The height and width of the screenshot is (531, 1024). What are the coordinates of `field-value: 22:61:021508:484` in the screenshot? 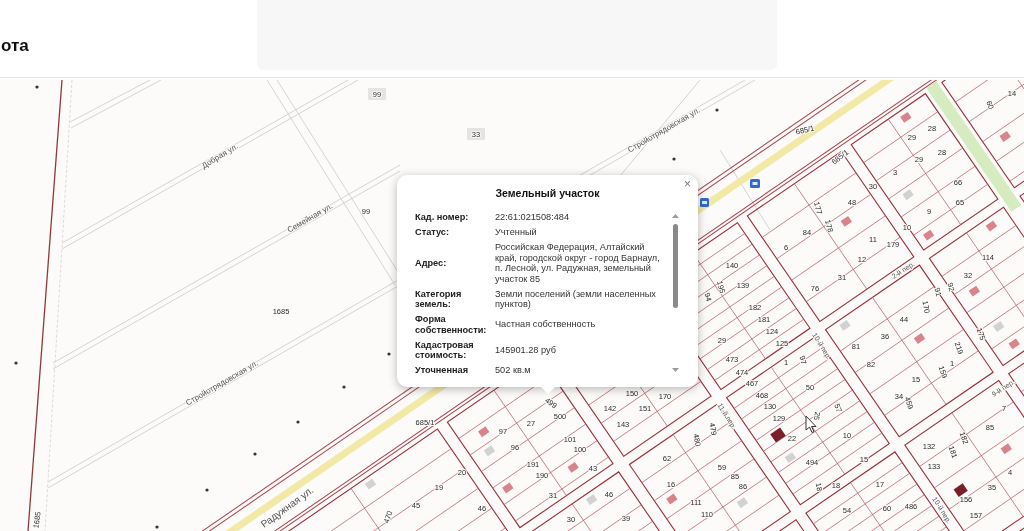 It's located at (533, 217).